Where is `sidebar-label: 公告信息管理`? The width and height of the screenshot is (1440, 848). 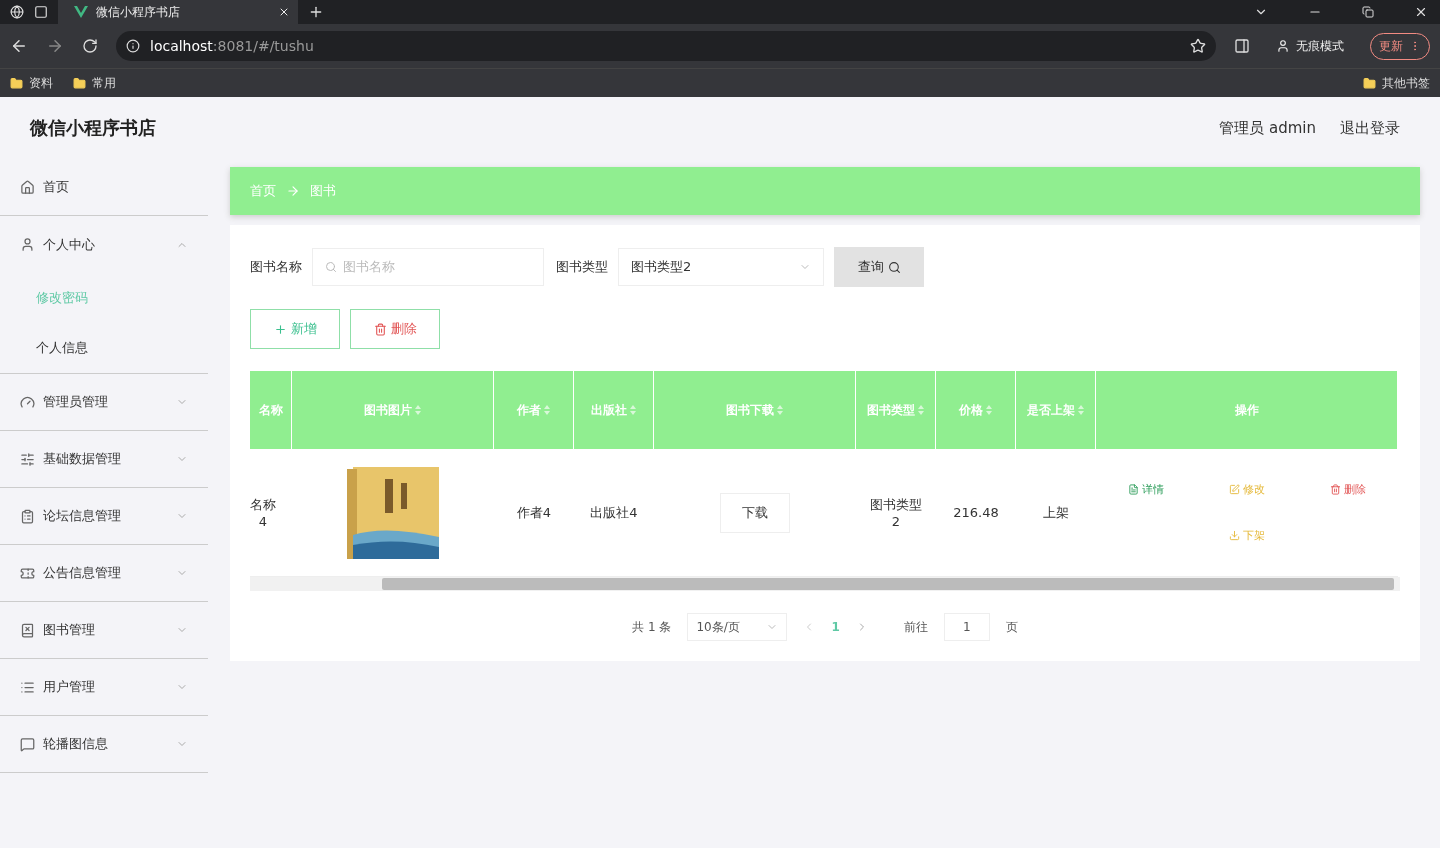 sidebar-label: 公告信息管理 is located at coordinates (82, 573).